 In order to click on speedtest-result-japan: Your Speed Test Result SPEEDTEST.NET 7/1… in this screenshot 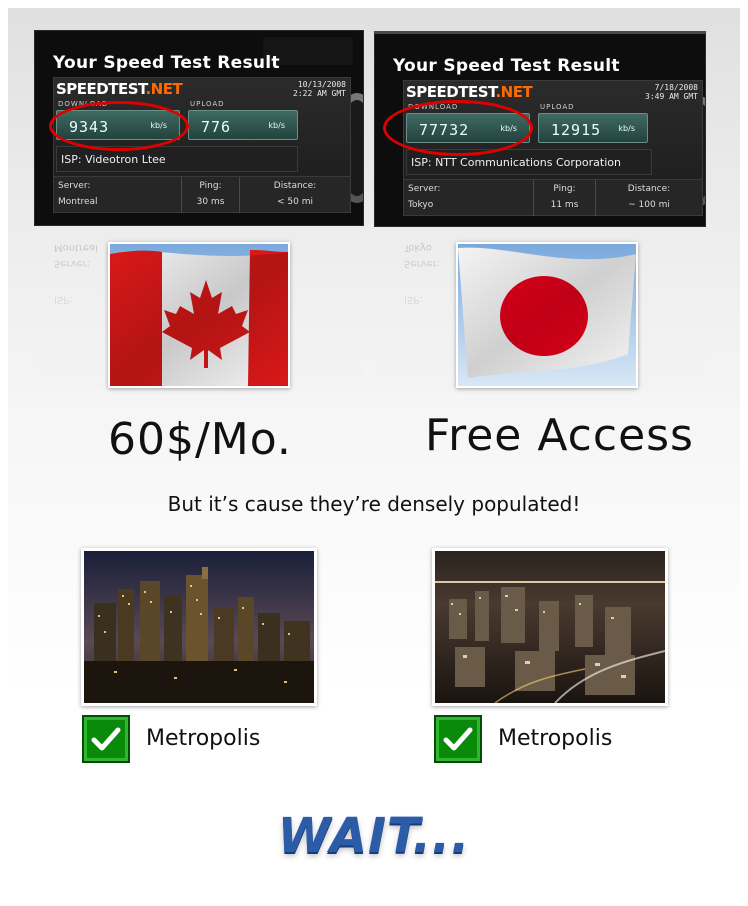, I will do `click(540, 129)`.